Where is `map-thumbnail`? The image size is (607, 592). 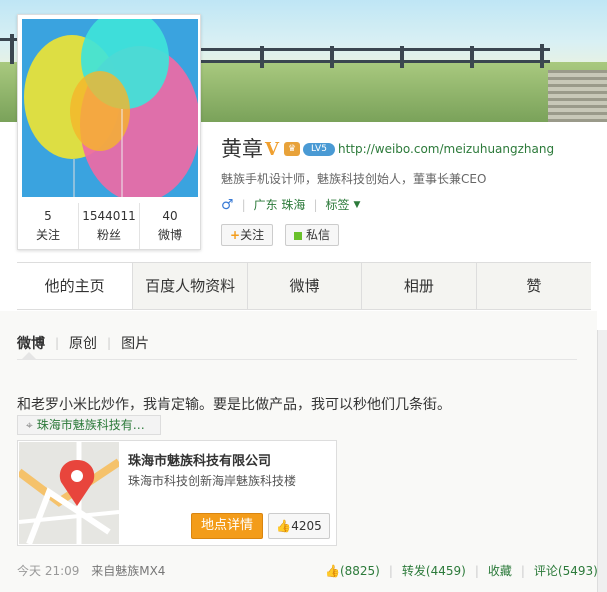 map-thumbnail is located at coordinates (69, 493).